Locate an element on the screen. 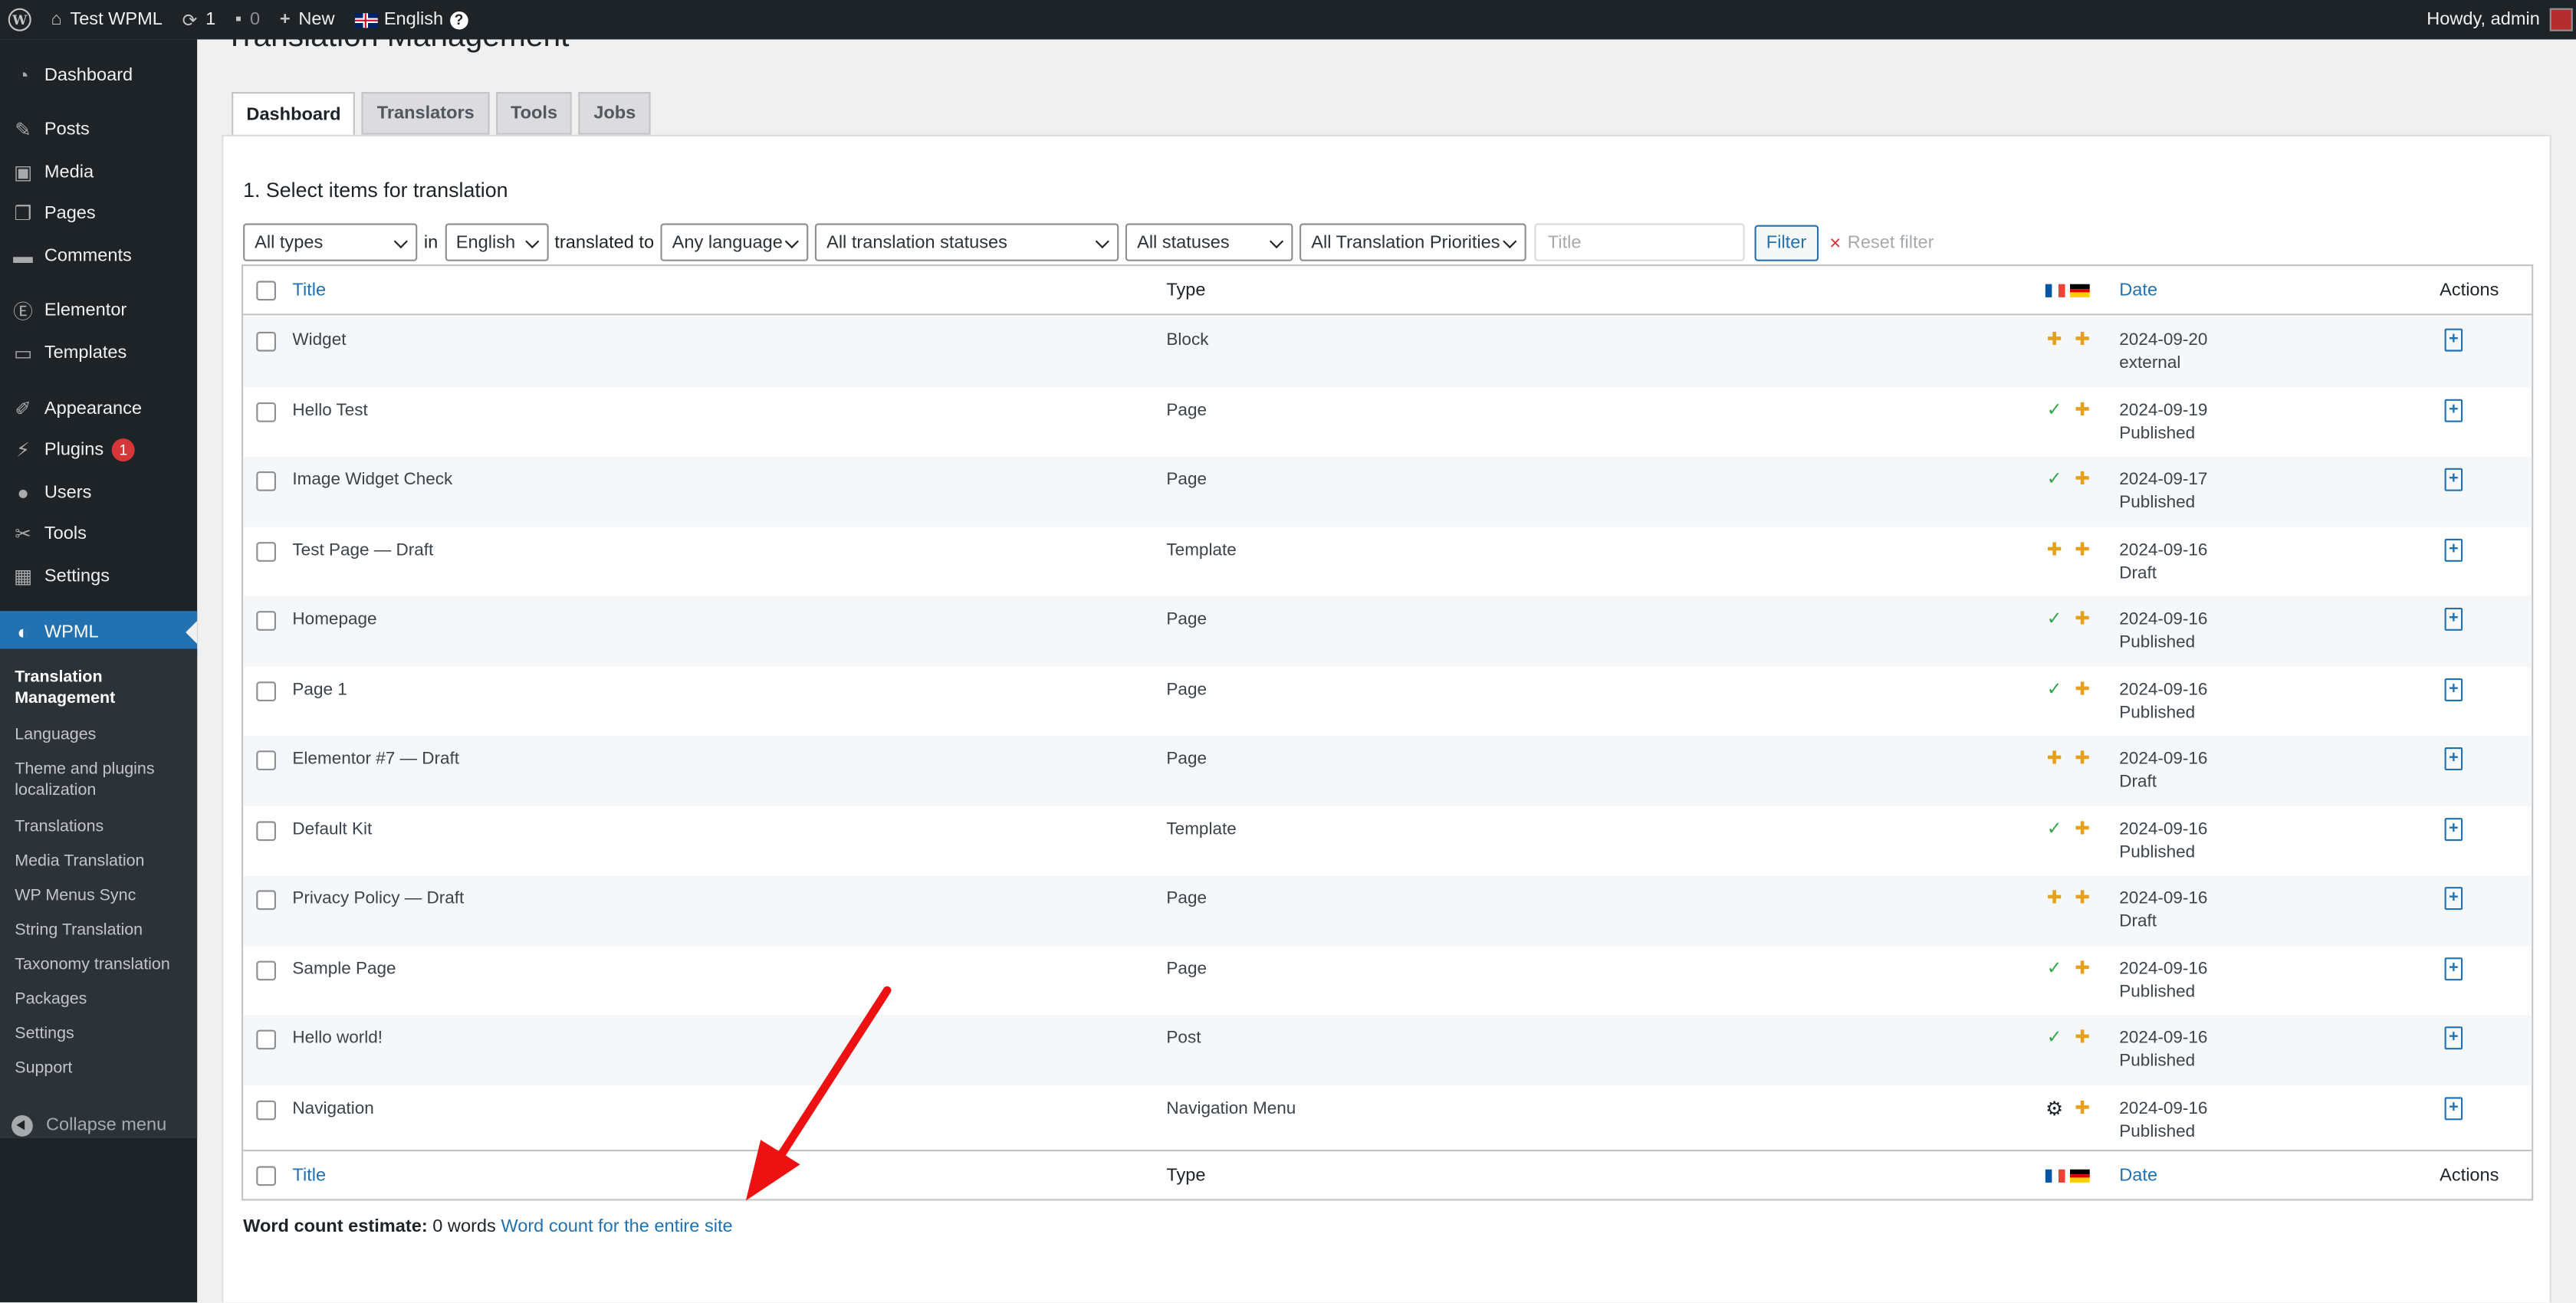 The image size is (2576, 1303). row-title: Homepage is located at coordinates (334, 619).